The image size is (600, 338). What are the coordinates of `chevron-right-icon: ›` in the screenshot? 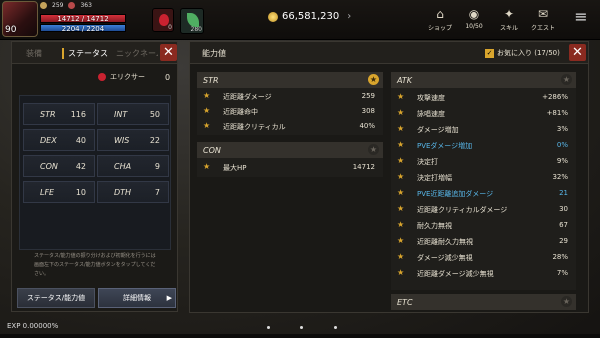 It's located at (349, 16).